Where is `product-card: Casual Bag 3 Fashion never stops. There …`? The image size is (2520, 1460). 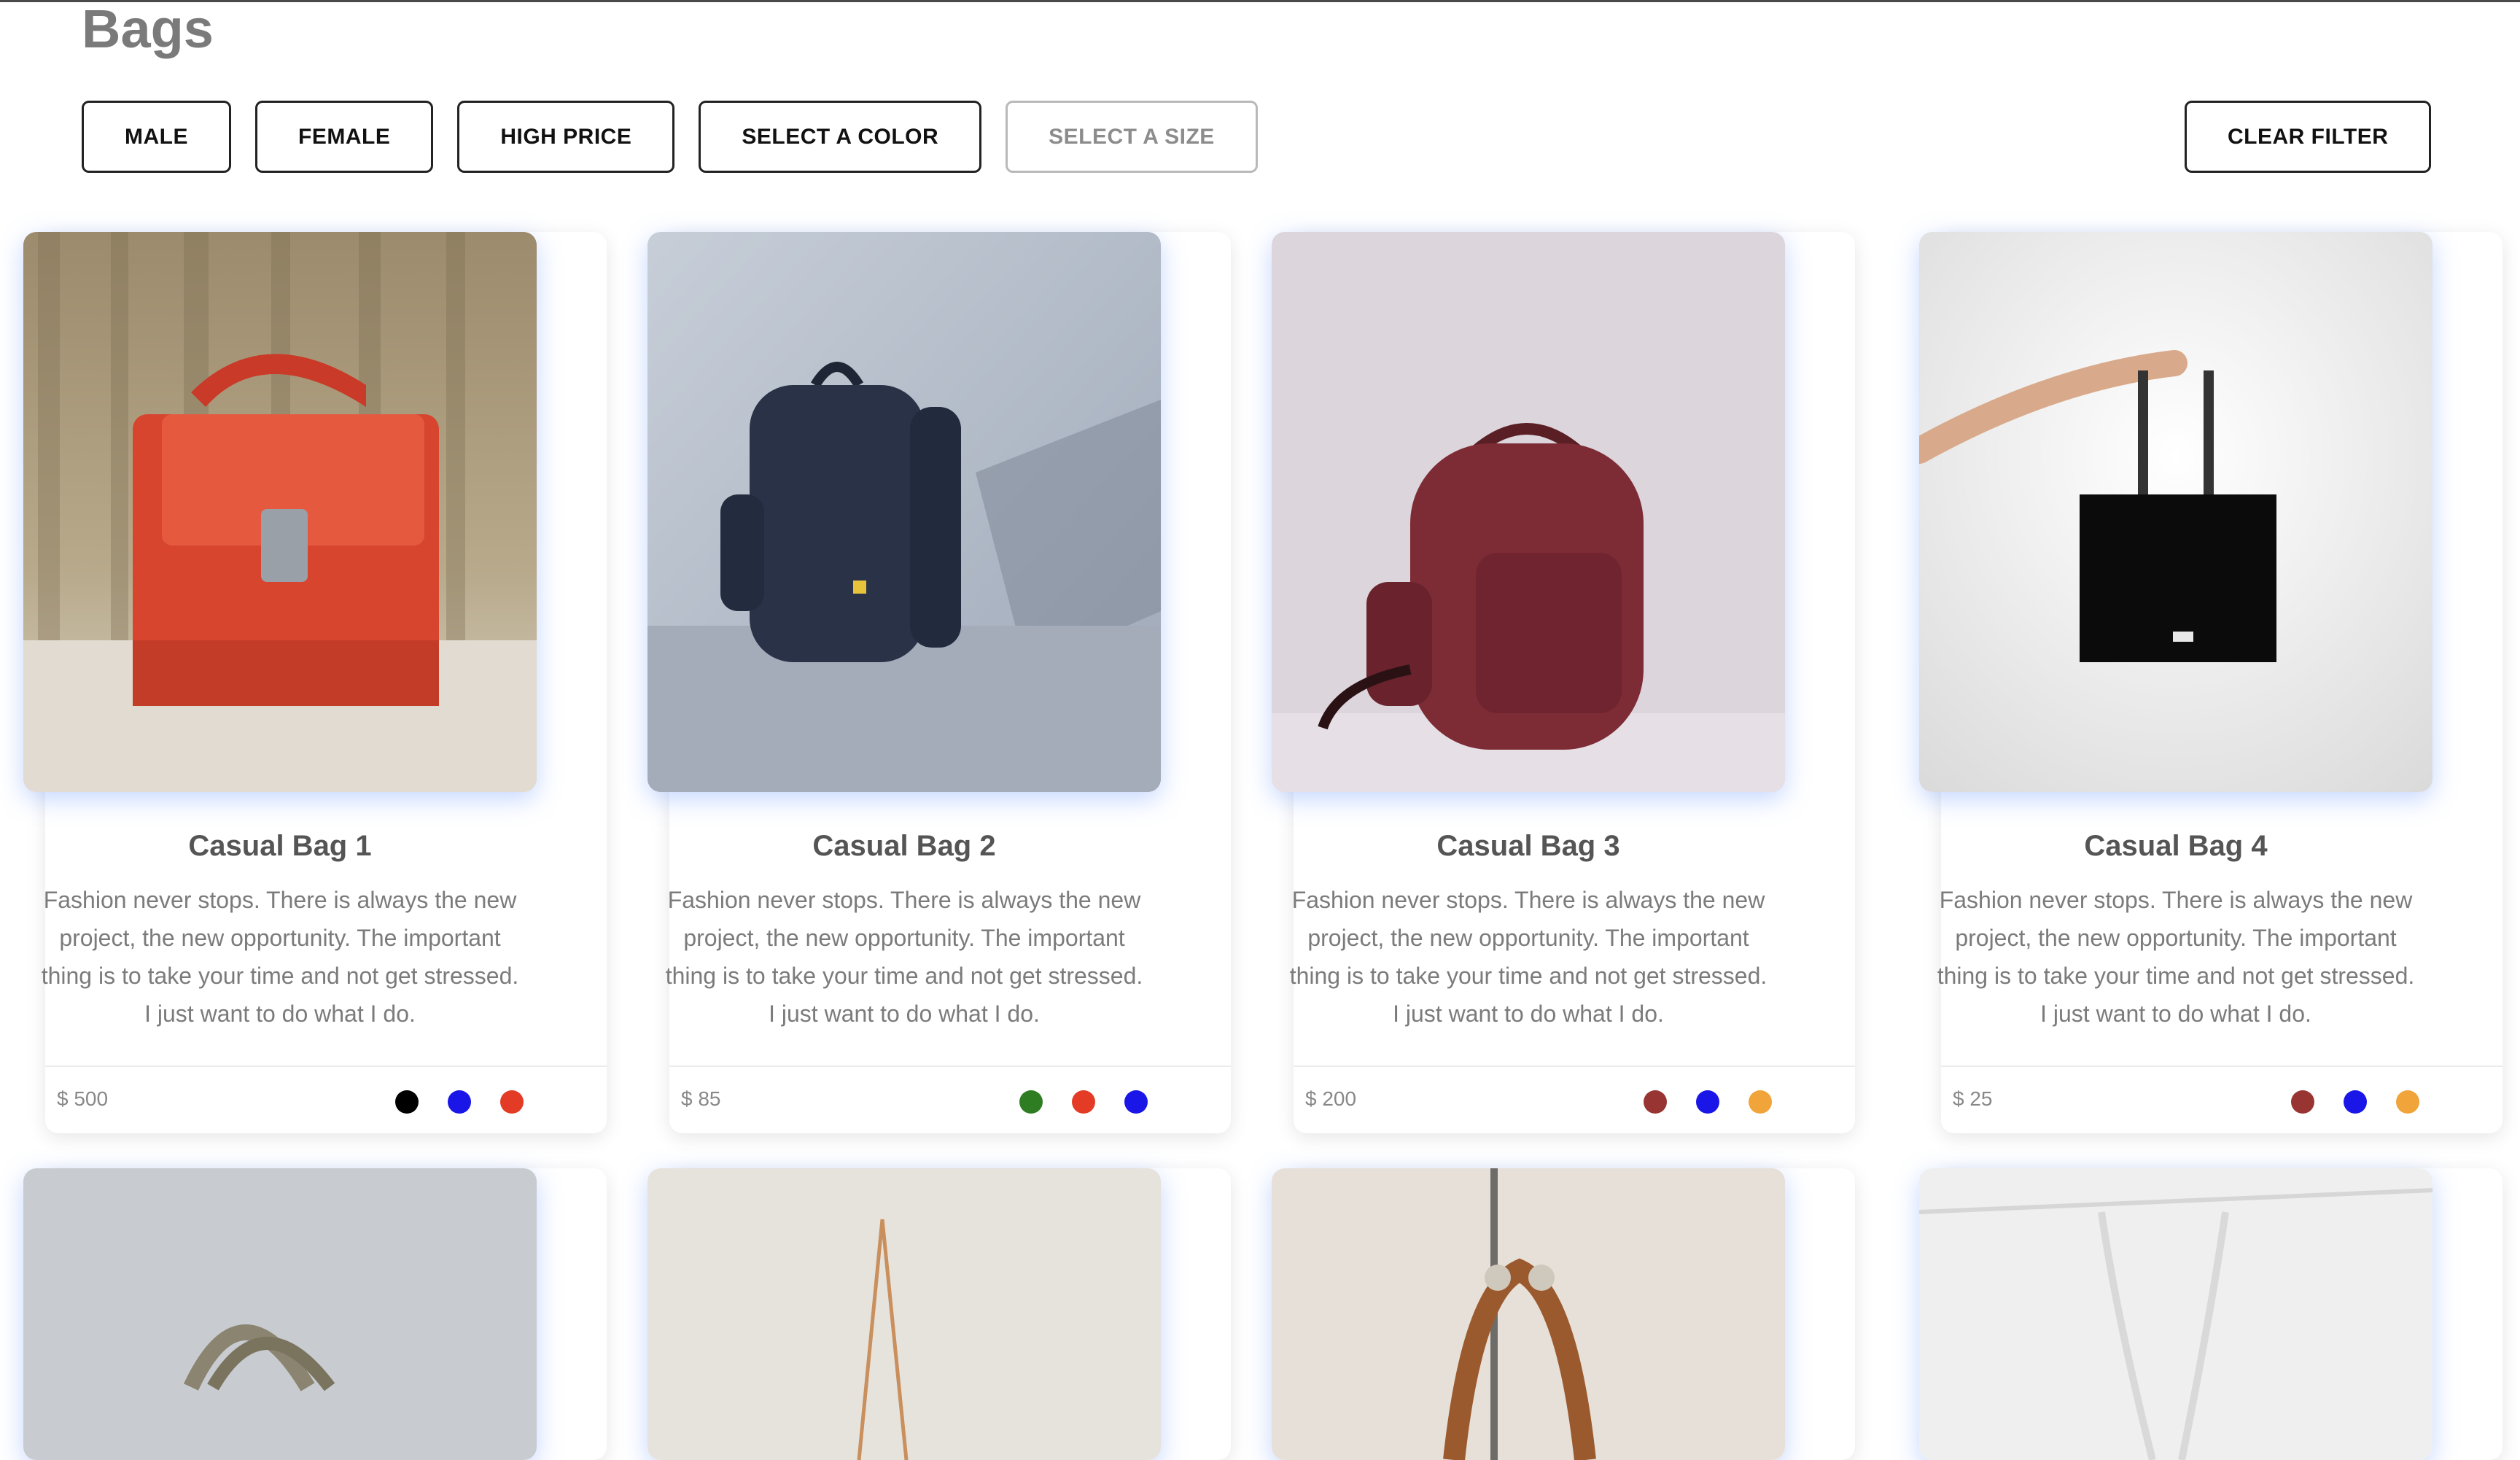
product-card: Casual Bag 3 Fashion never stops. There … is located at coordinates (1563, 682).